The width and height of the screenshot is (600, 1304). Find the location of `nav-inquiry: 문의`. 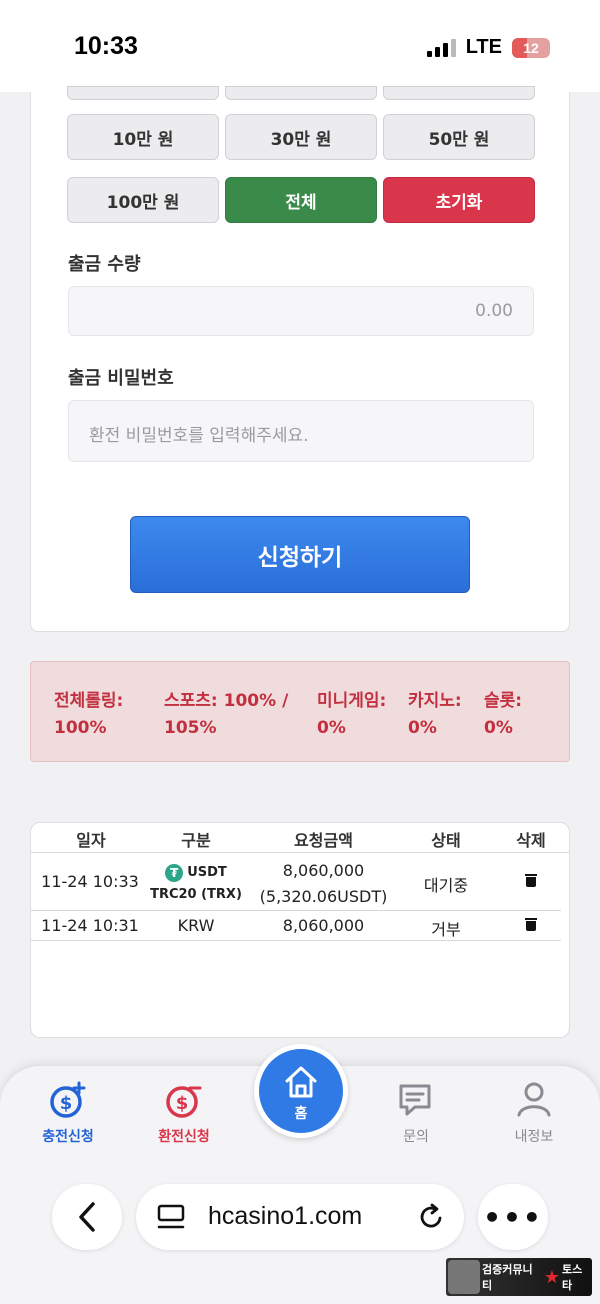

nav-inquiry: 문의 is located at coordinates (416, 1113).